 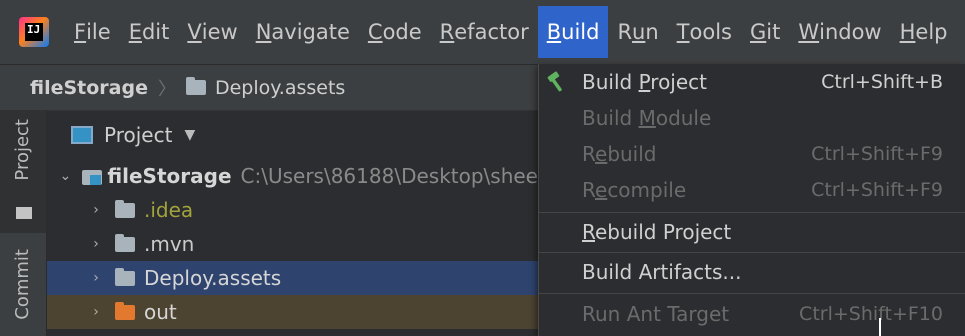 I want to click on project-folder-icon, so click(x=24, y=213).